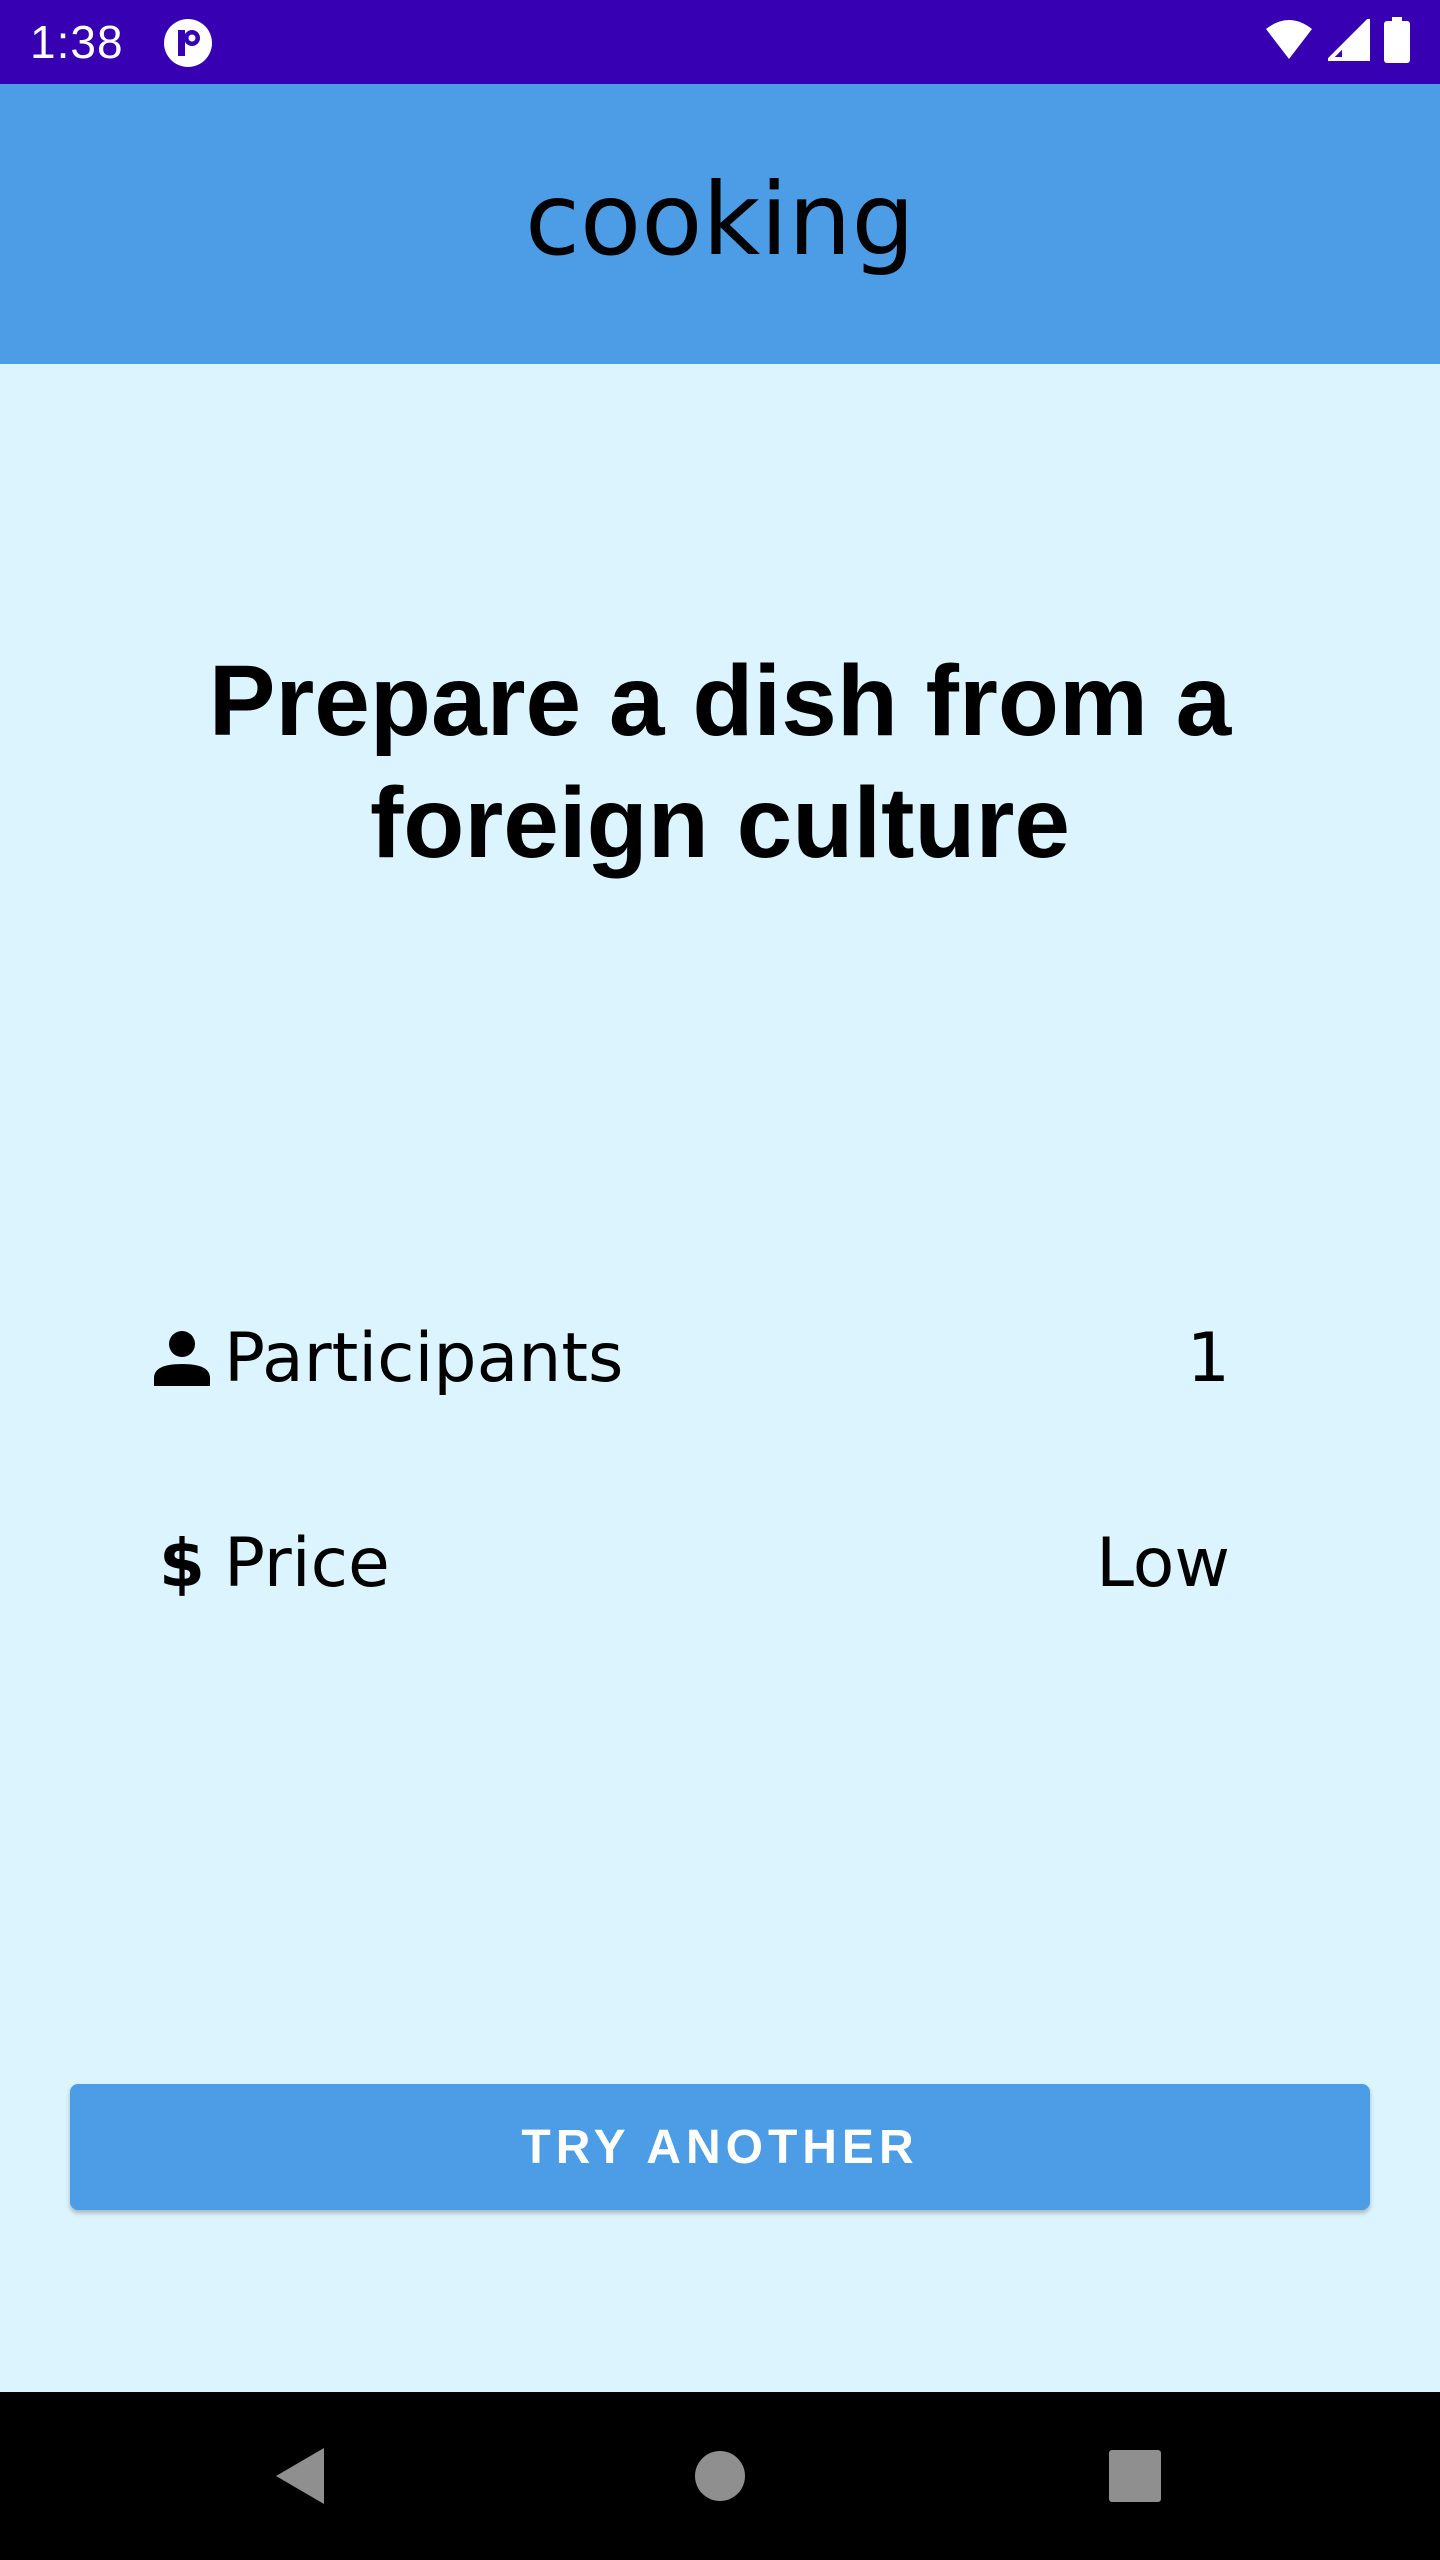 The width and height of the screenshot is (1440, 2560). Describe the element at coordinates (1347, 40) in the screenshot. I see `cellular-signal-icon` at that location.